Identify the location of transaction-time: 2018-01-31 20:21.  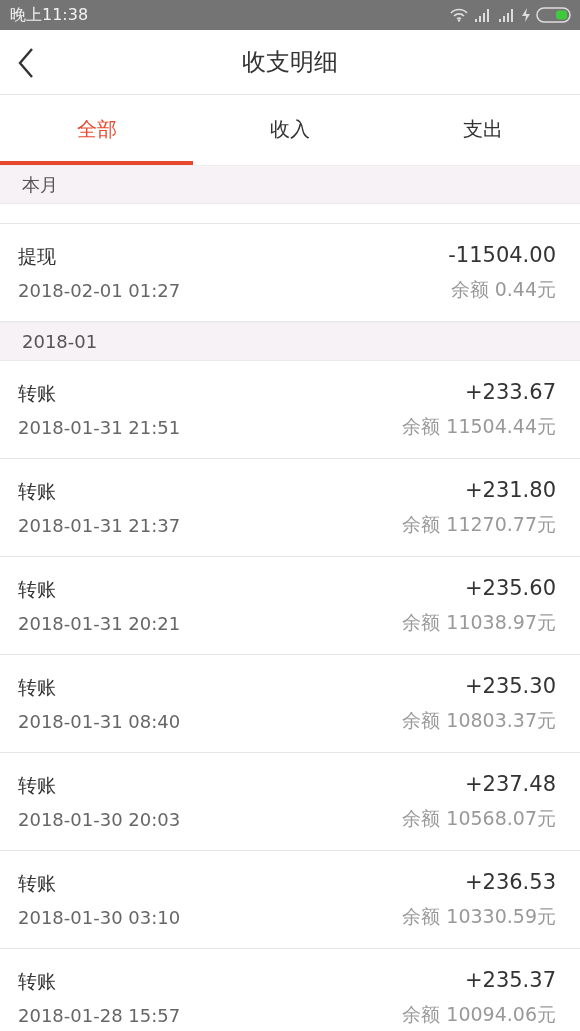
(99, 623).